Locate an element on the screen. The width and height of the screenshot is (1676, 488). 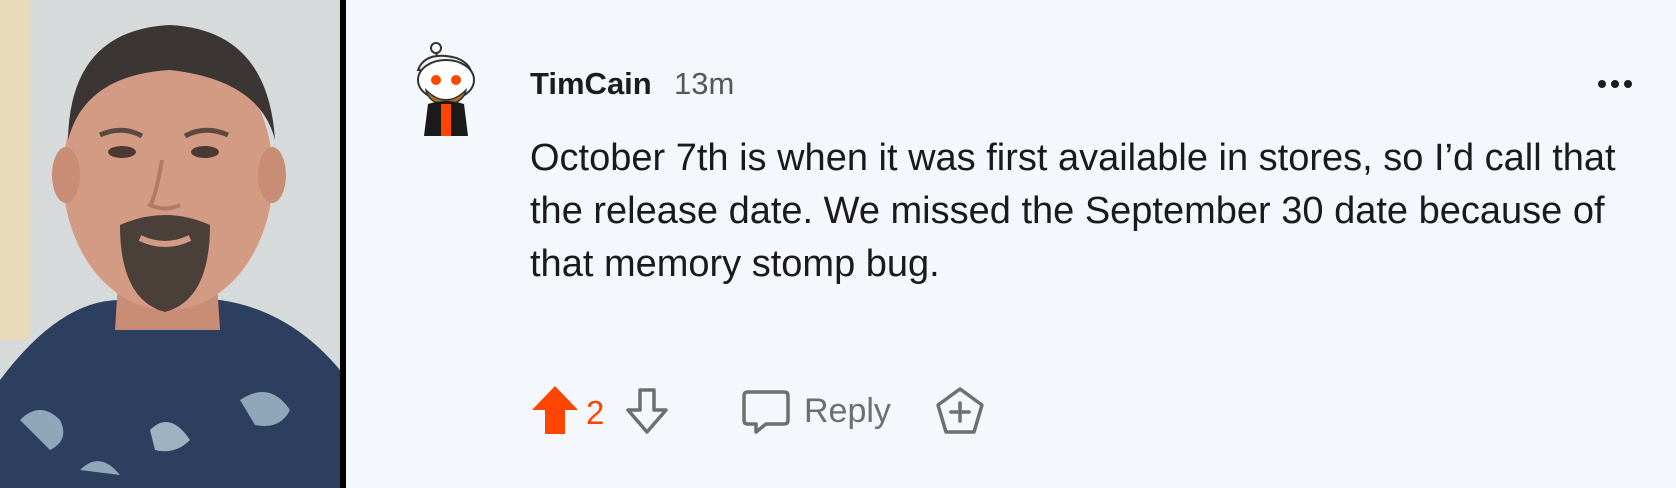
downvote-arrow-icon is located at coordinates (647, 411).